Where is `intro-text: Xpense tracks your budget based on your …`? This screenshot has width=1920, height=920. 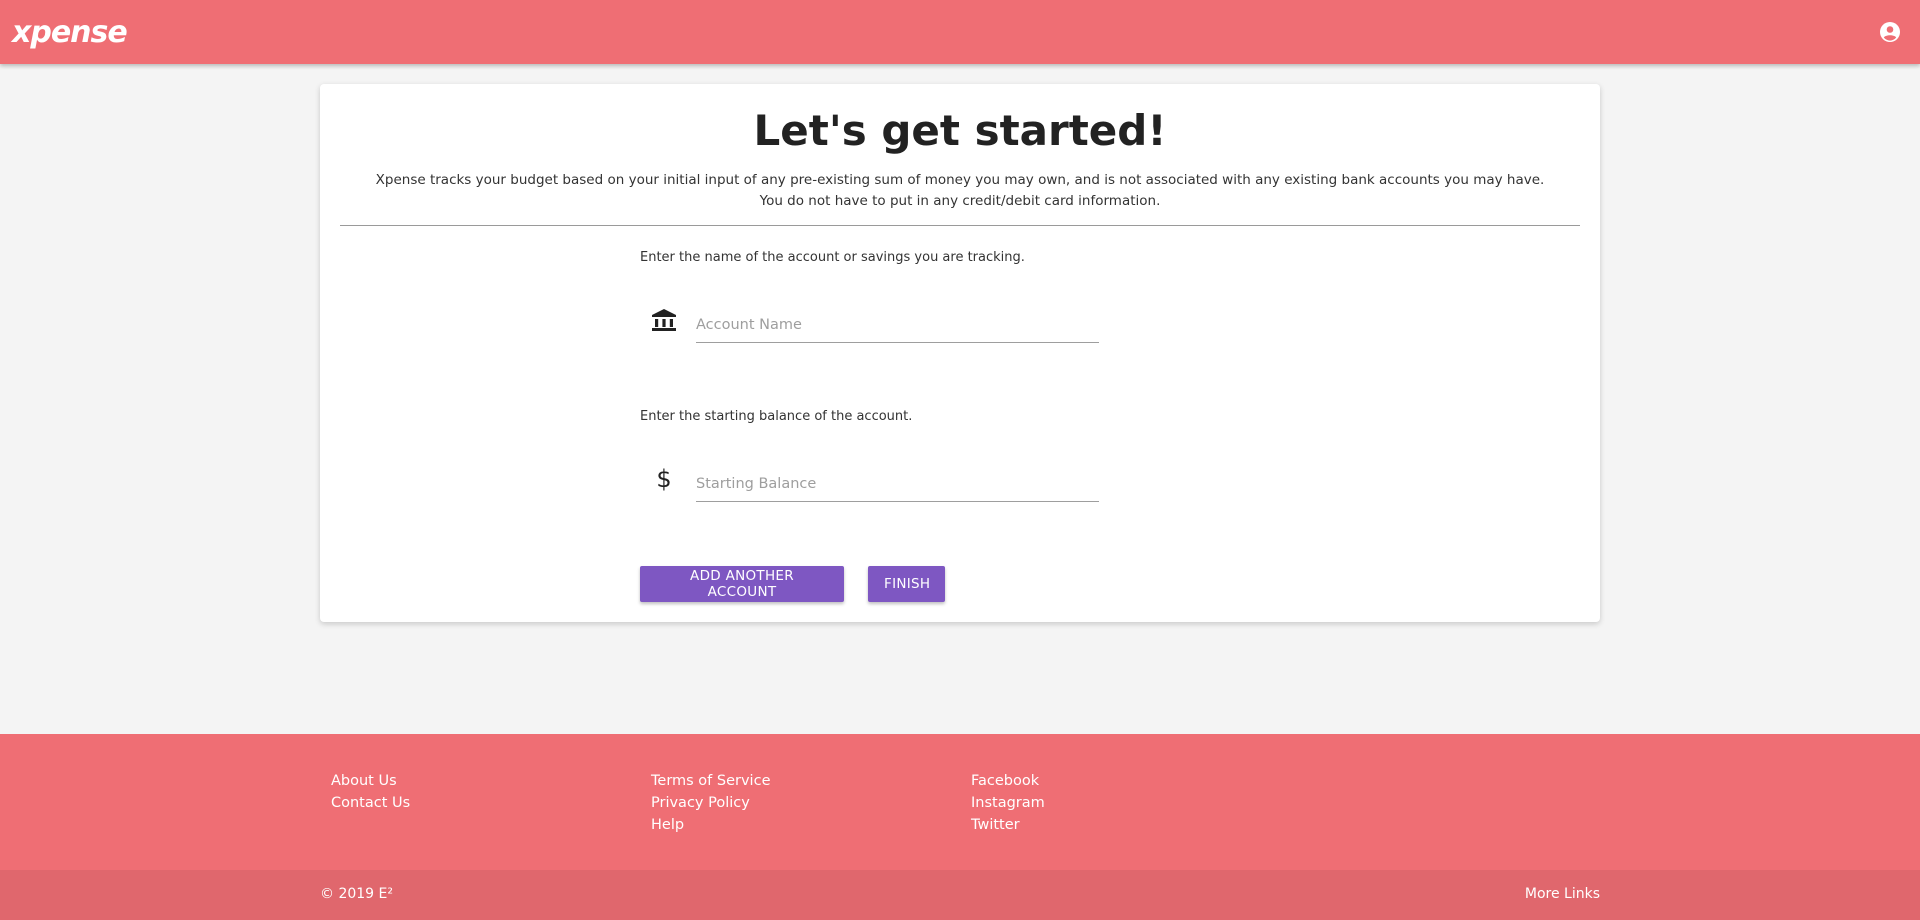
intro-text: Xpense tracks your budget based on your … is located at coordinates (960, 190).